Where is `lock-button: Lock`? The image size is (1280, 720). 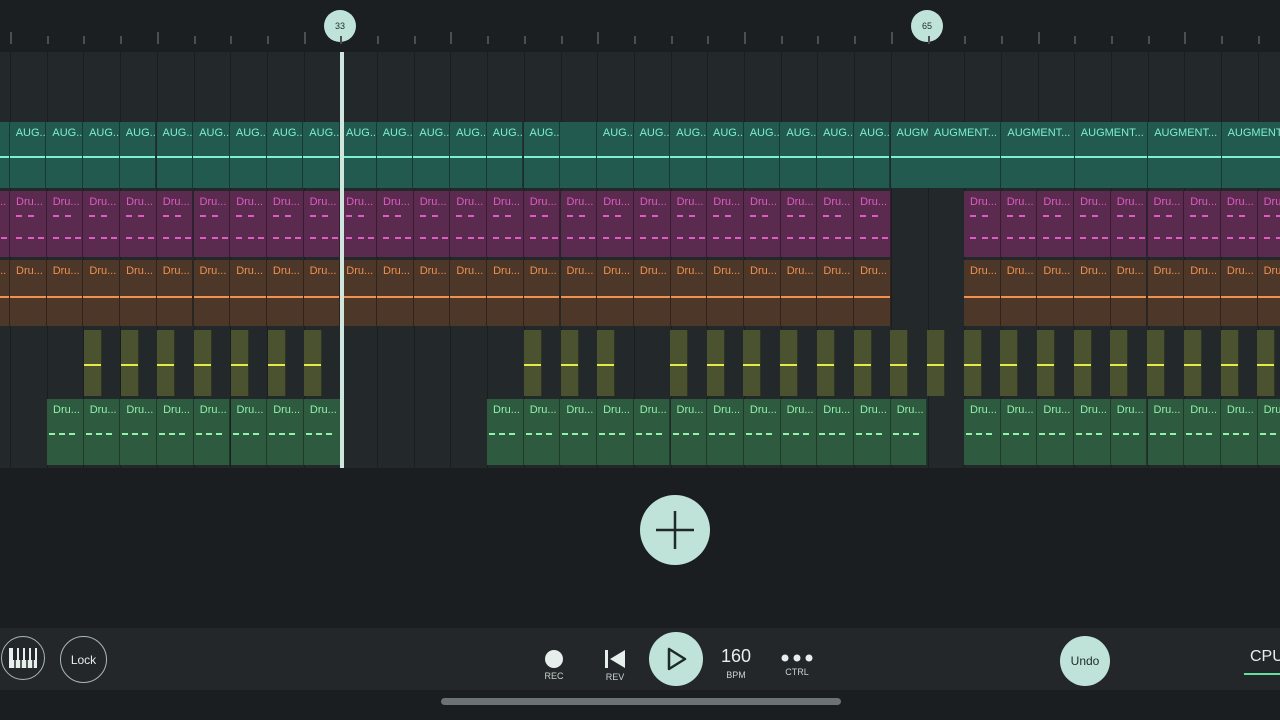 lock-button: Lock is located at coordinates (83, 659).